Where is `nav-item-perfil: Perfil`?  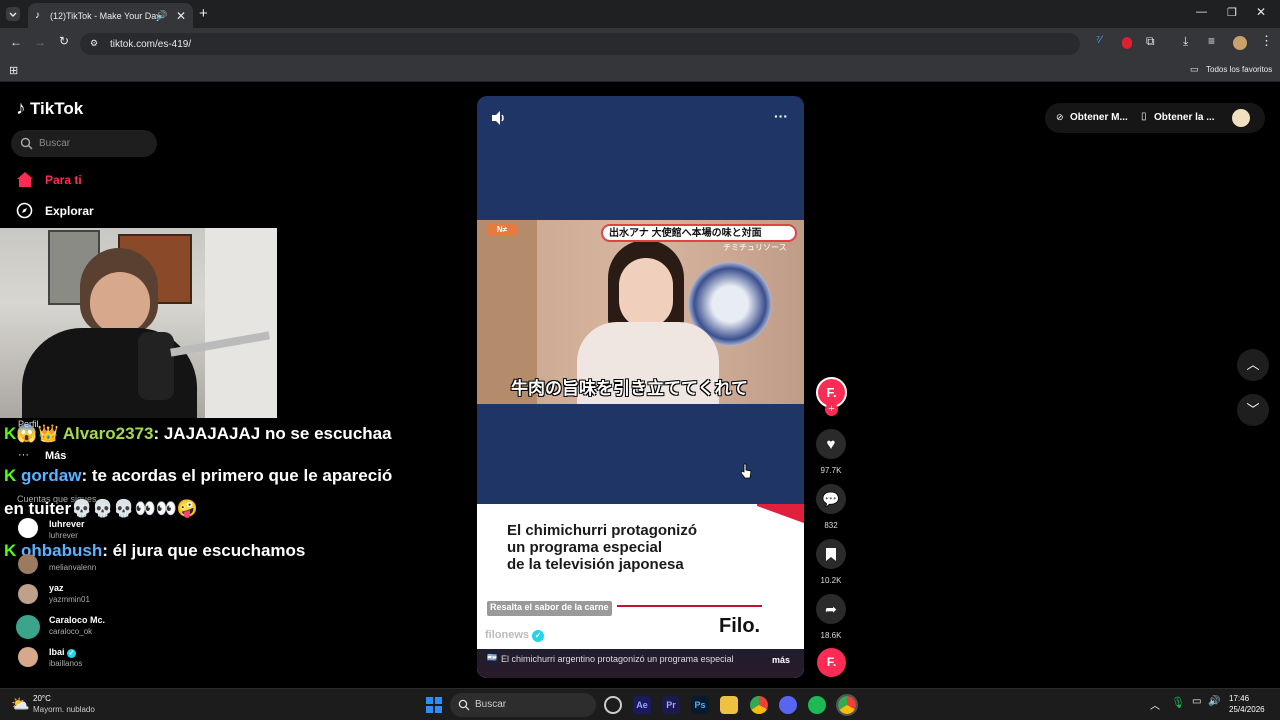 nav-item-perfil: Perfil is located at coordinates (28, 424).